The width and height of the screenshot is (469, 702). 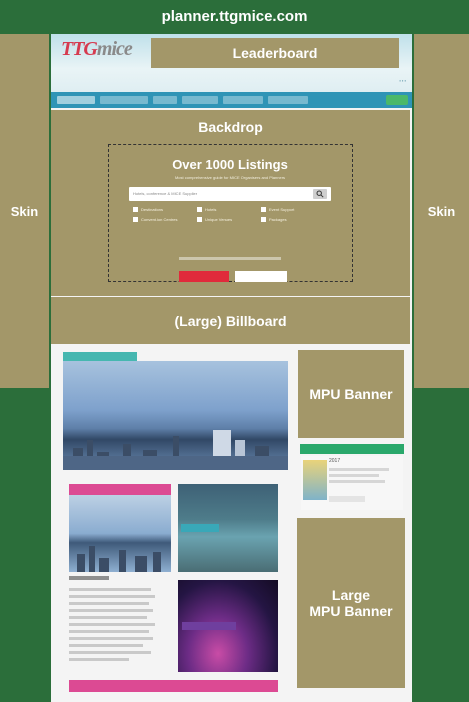 I want to click on billboard-ad-slot: (Large) Billboard, so click(x=230, y=320).